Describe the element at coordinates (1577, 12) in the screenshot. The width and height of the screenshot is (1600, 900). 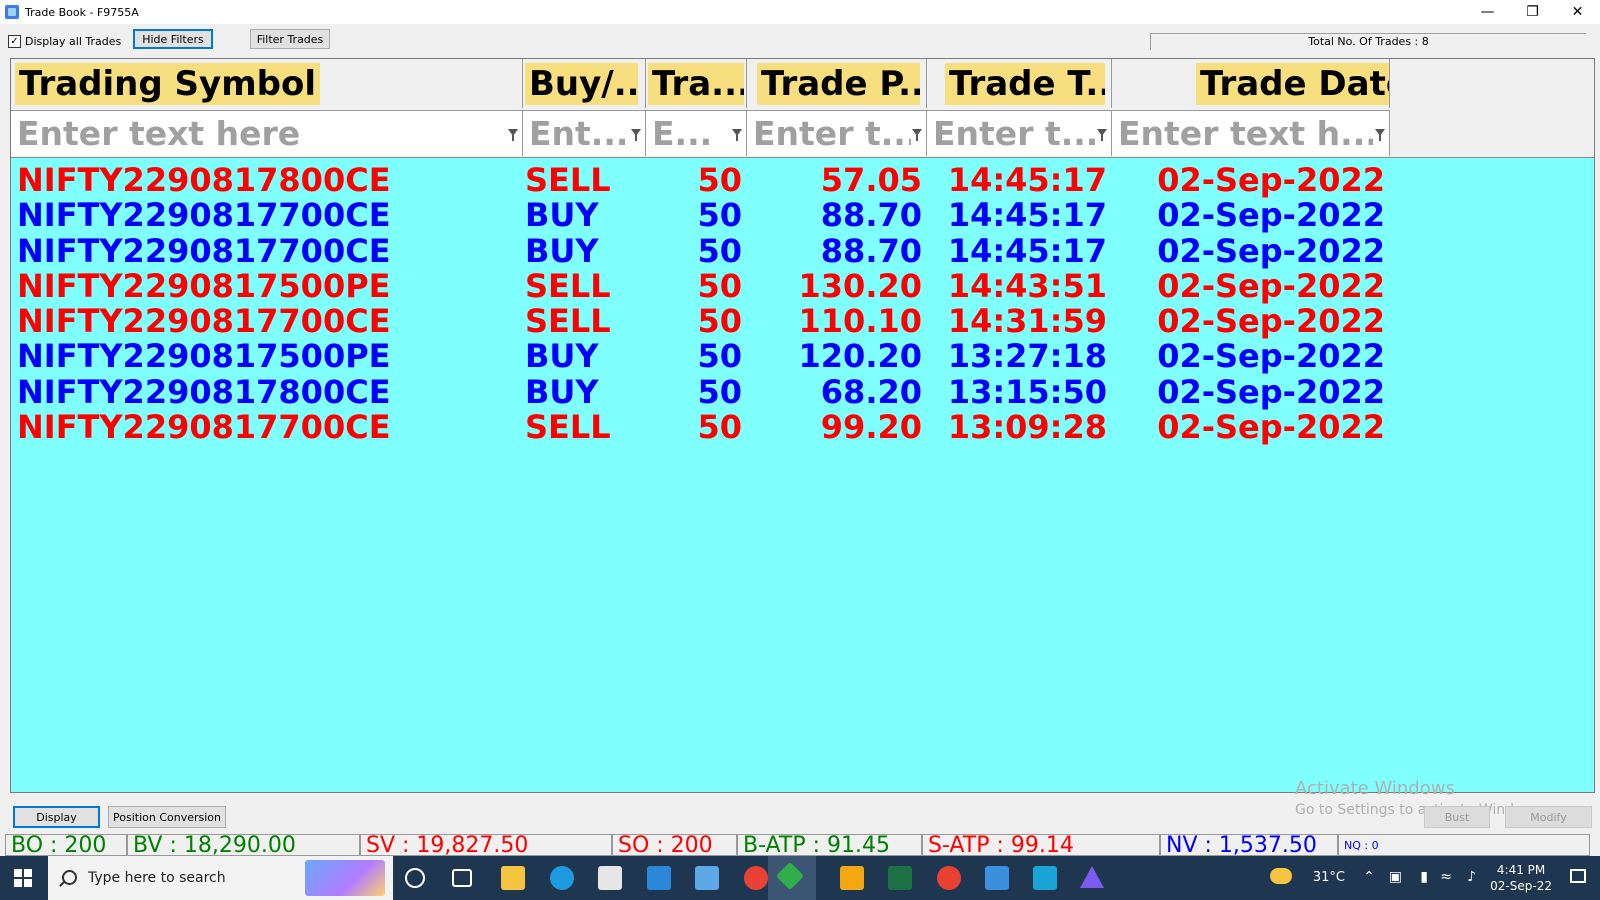
I see `close-icon: ✕` at that location.